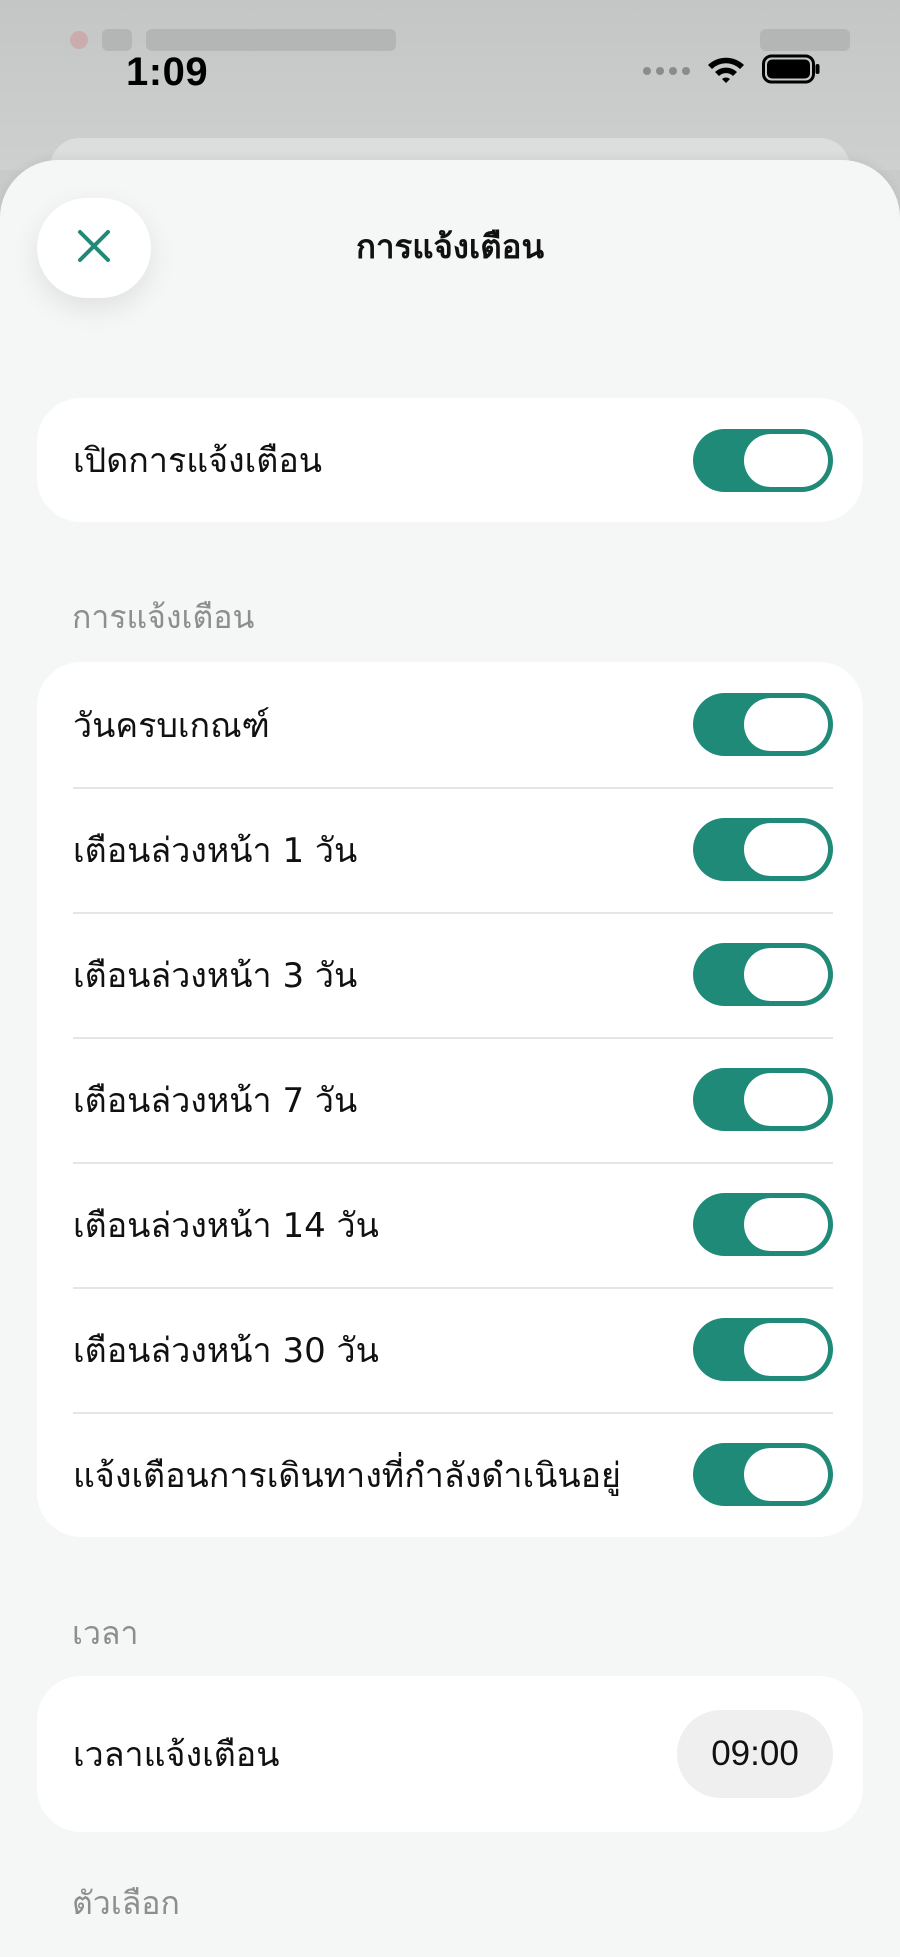 The image size is (900, 1957). Describe the element at coordinates (215, 1100) in the screenshot. I see `notification-label: เตือนล่วงหน้า 7 วัน` at that location.